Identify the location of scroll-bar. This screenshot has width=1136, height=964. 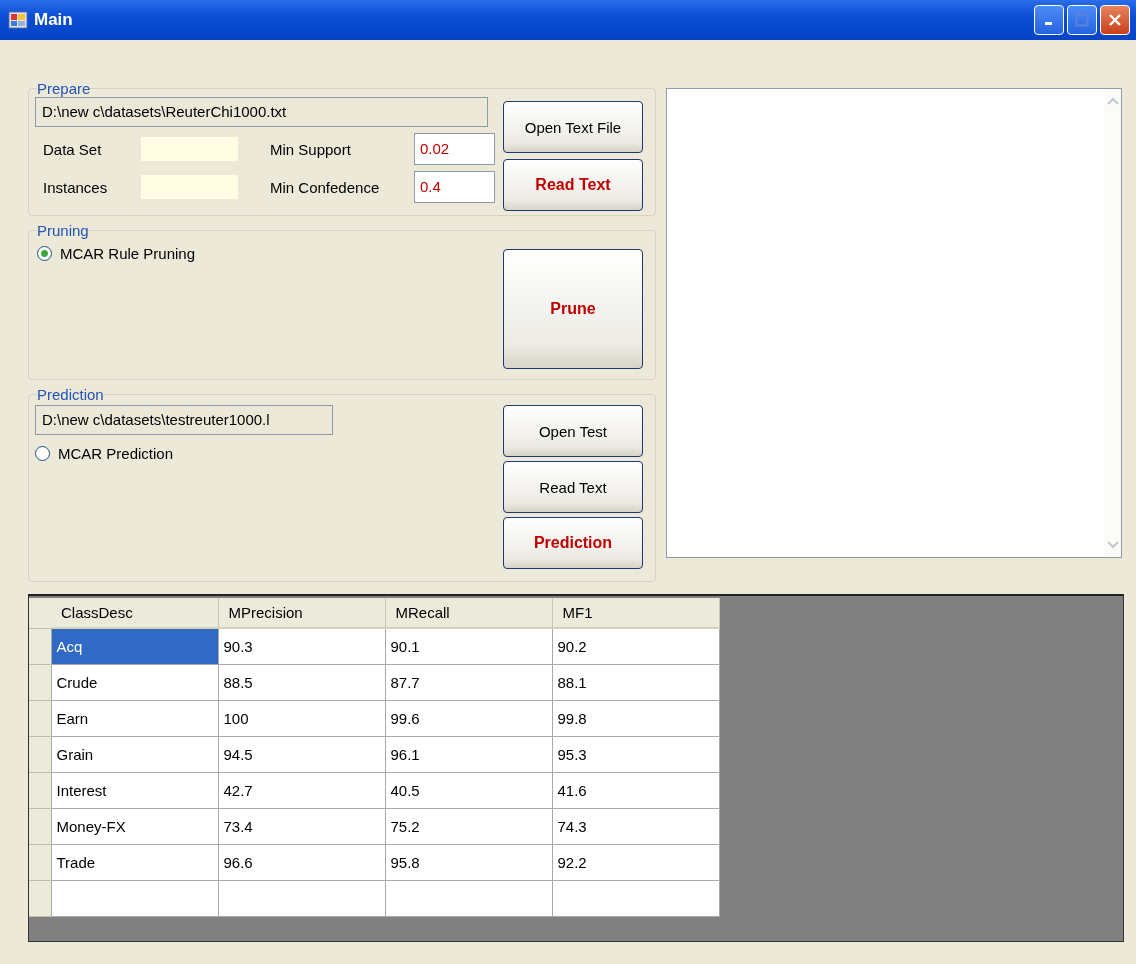
(1112, 323).